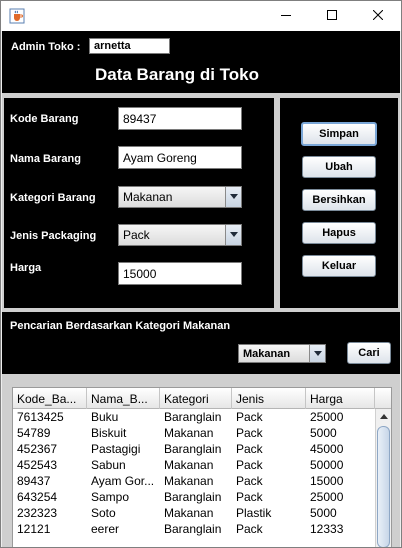 The image size is (402, 548). I want to click on title-bar, so click(201, 16).